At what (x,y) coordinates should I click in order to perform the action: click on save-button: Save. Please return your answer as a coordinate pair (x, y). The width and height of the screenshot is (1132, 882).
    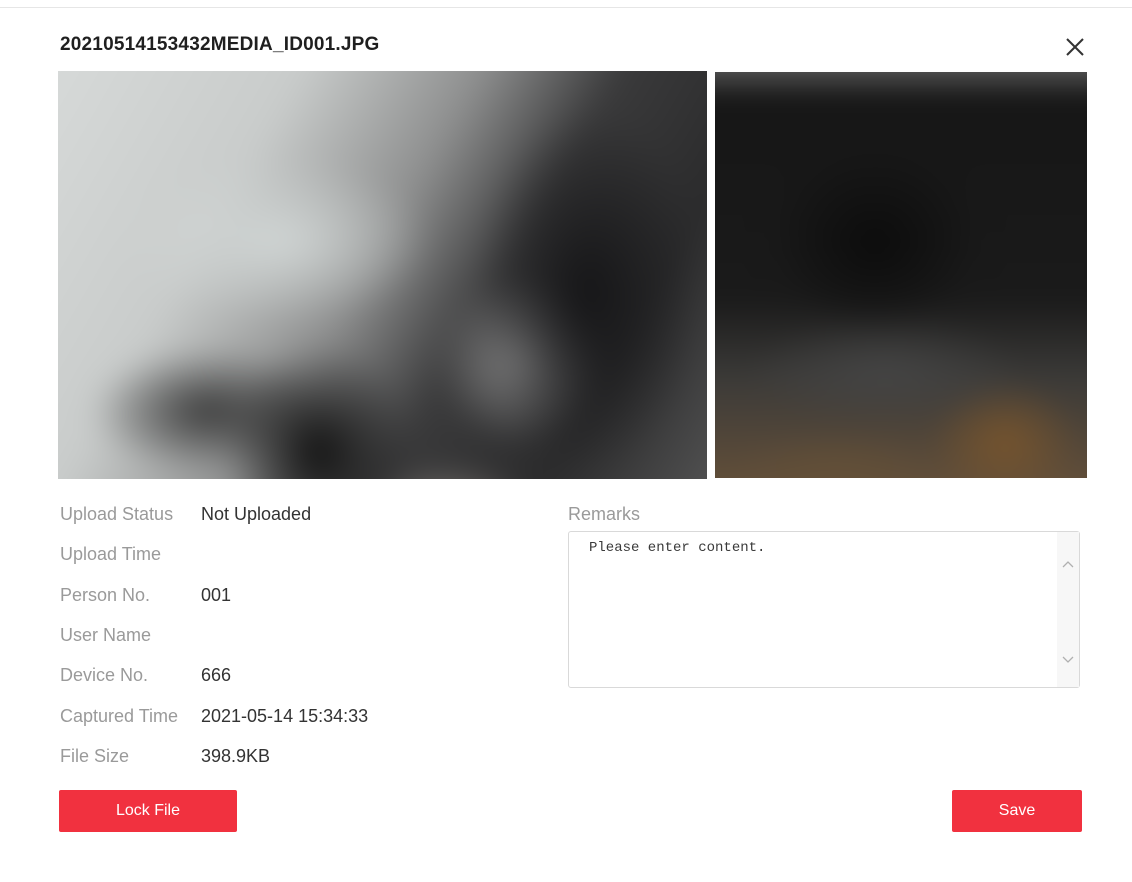
    Looking at the image, I should click on (1017, 811).